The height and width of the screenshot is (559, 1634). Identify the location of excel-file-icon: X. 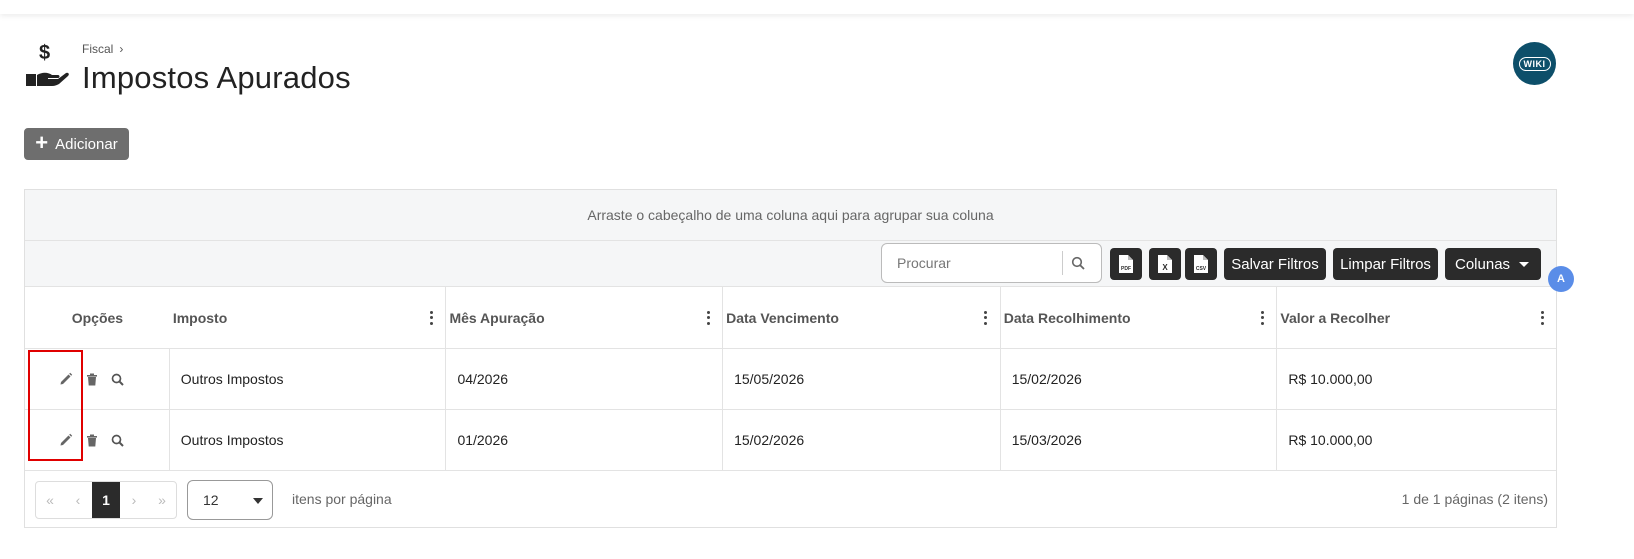
(1165, 264).